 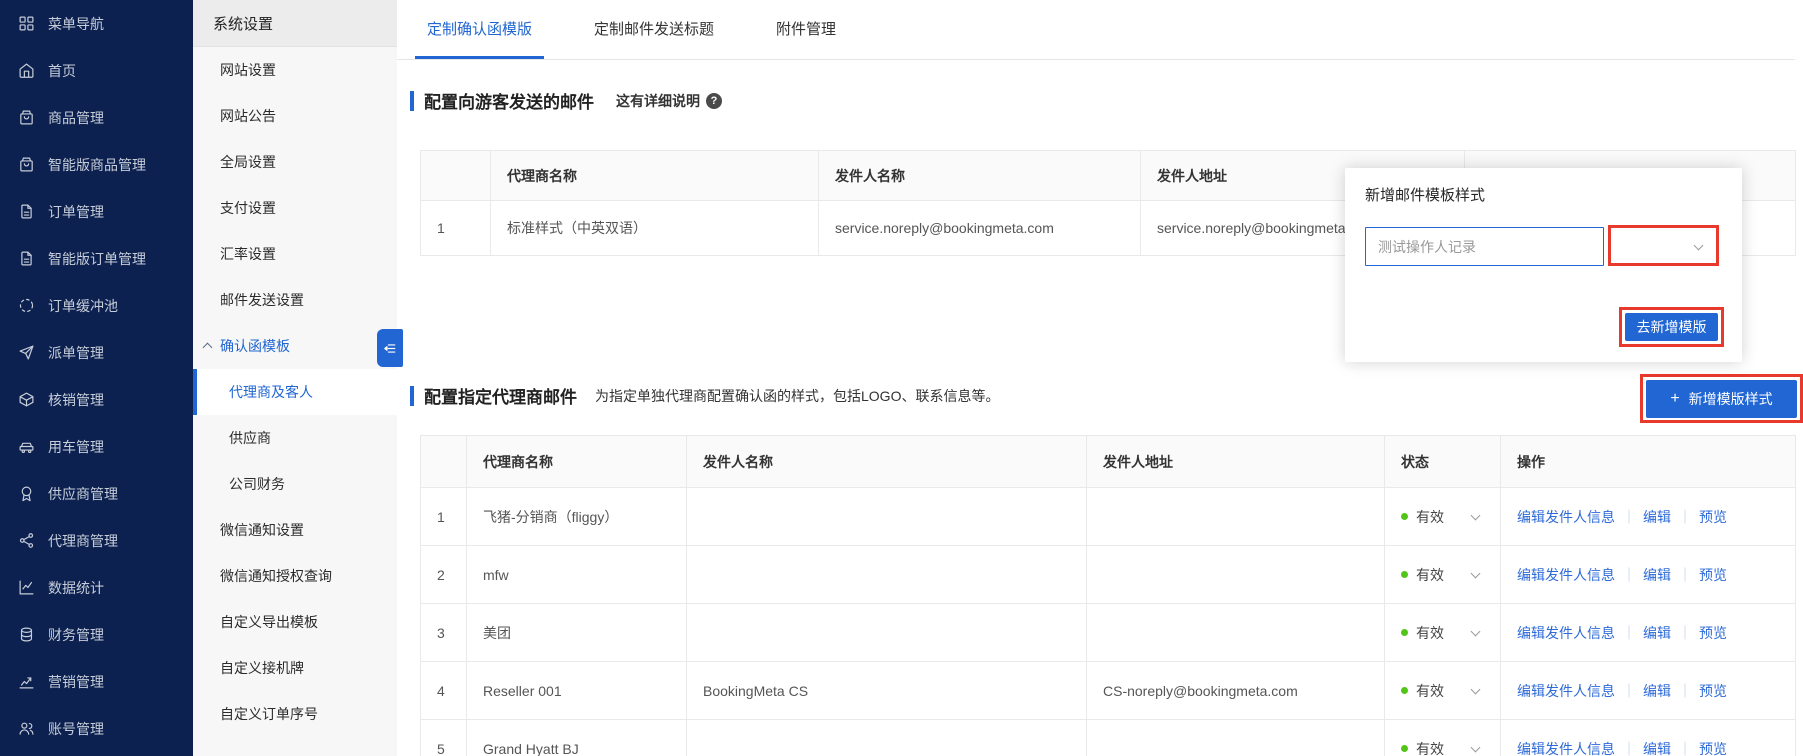 I want to click on add-template-style-button: + 新增模版样式, so click(x=1721, y=398).